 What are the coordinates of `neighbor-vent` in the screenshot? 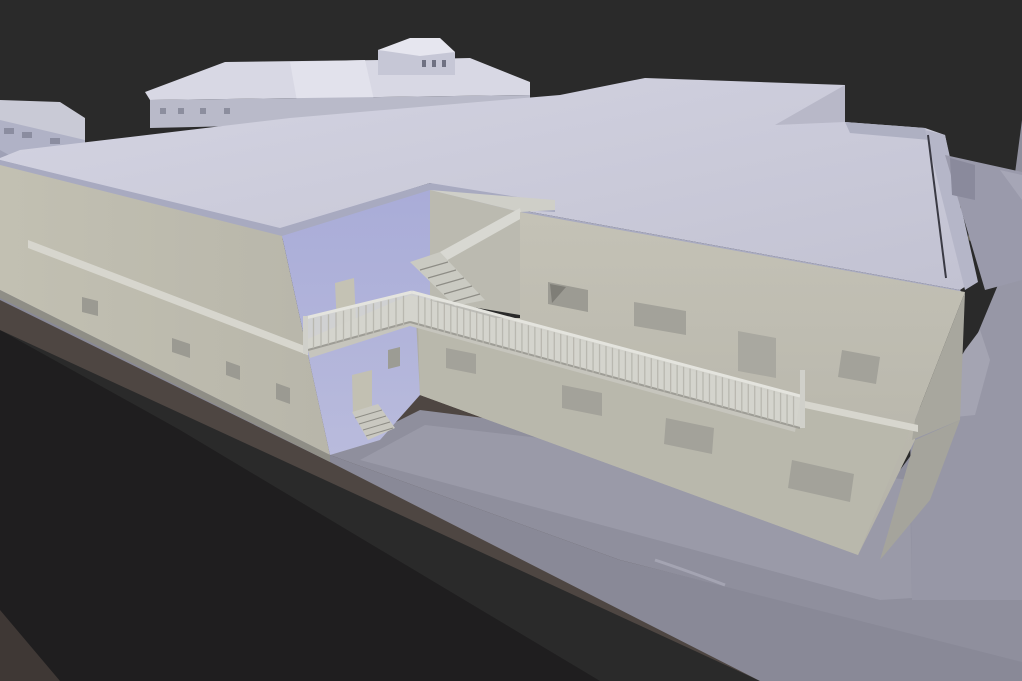 It's located at (962, 179).